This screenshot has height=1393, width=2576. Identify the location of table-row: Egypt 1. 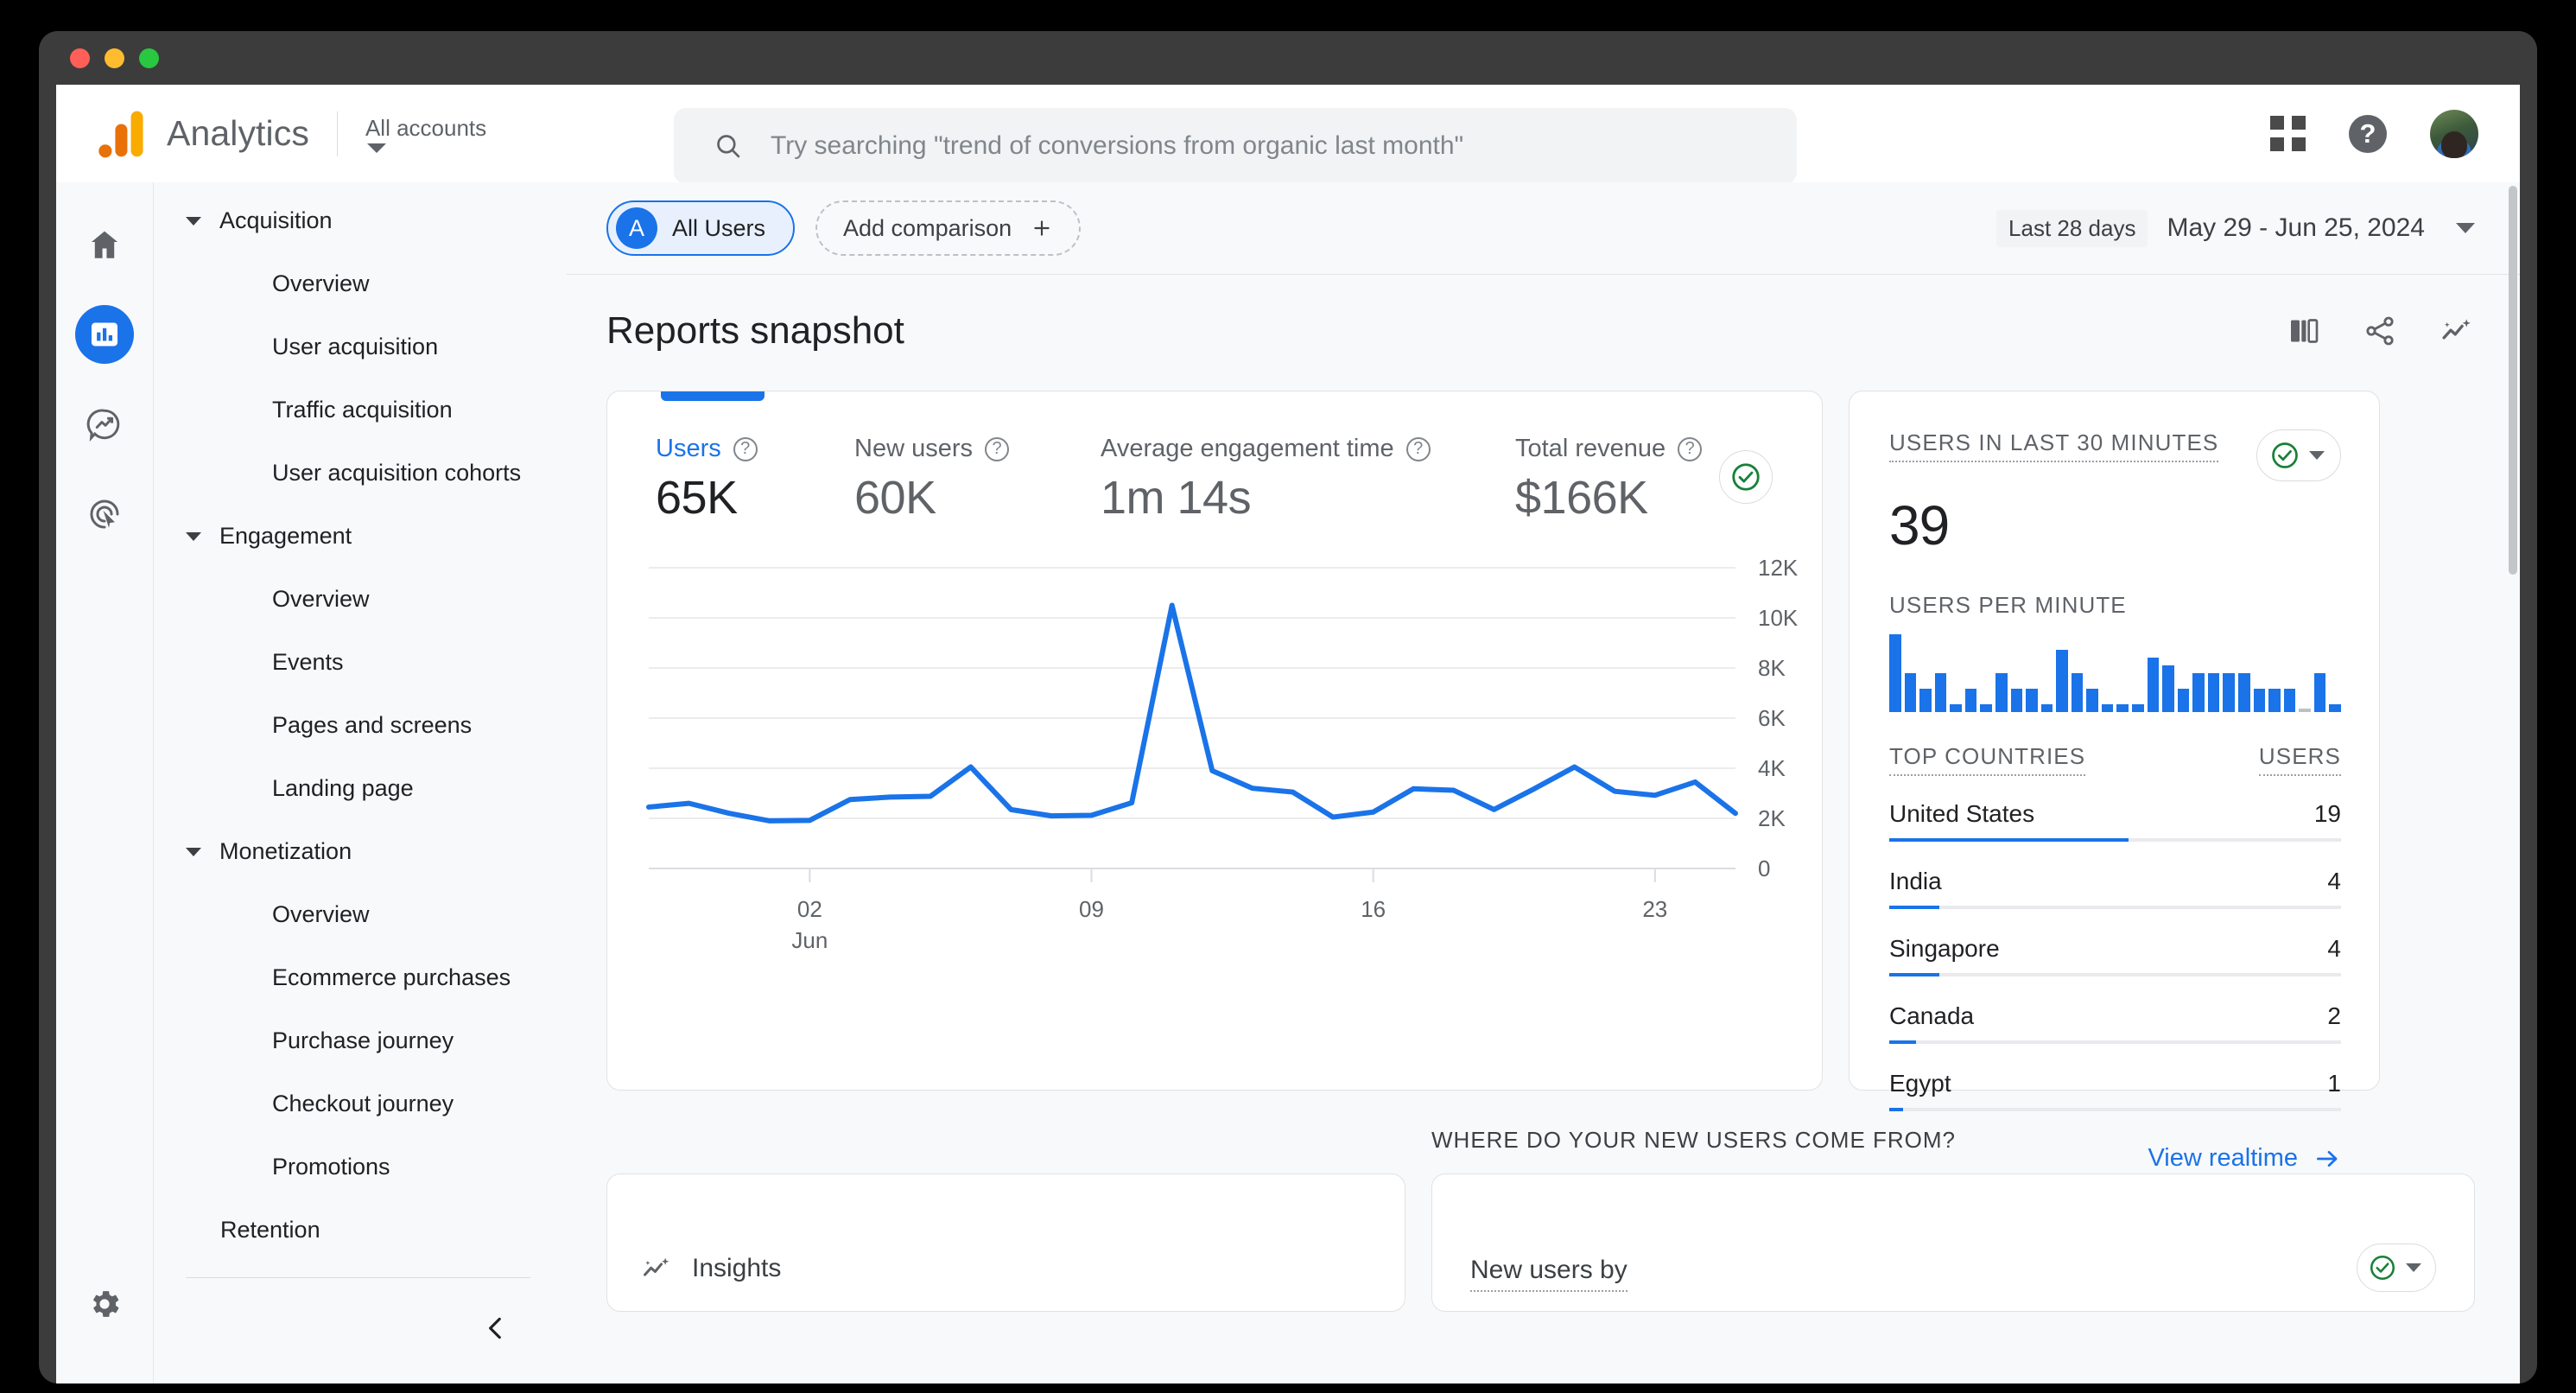
(2115, 1091).